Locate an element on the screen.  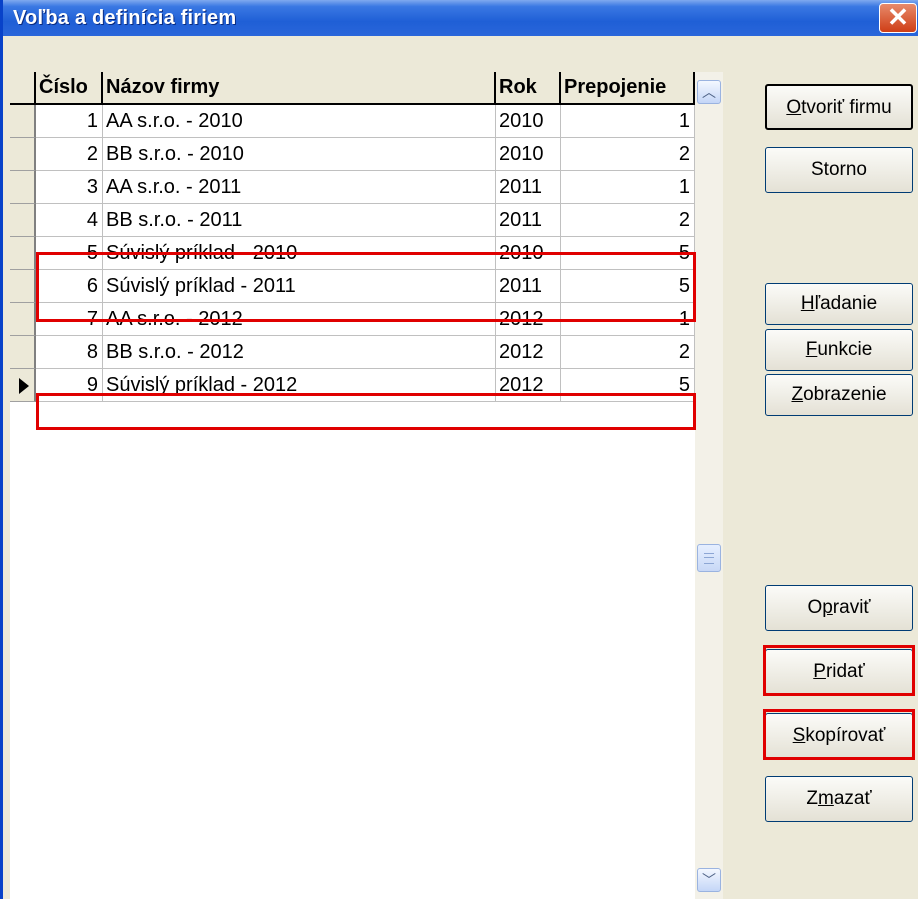
otvorit-firmu-button: Otvoriť firmu is located at coordinates (839, 107).